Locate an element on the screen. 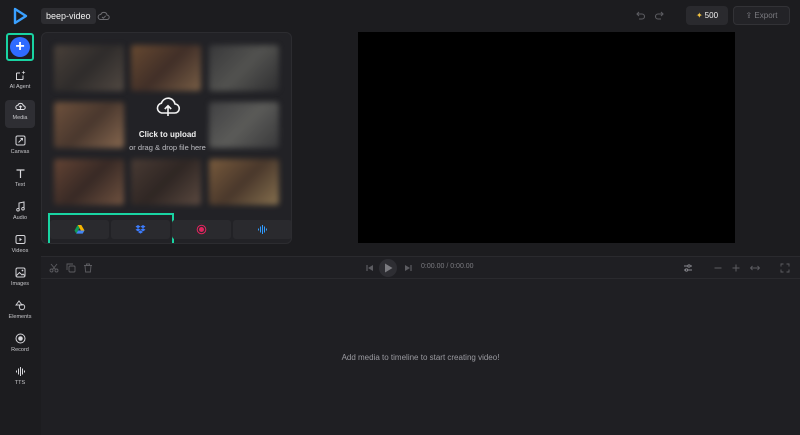 This screenshot has width=800, height=435. text-icon is located at coordinates (20, 173).